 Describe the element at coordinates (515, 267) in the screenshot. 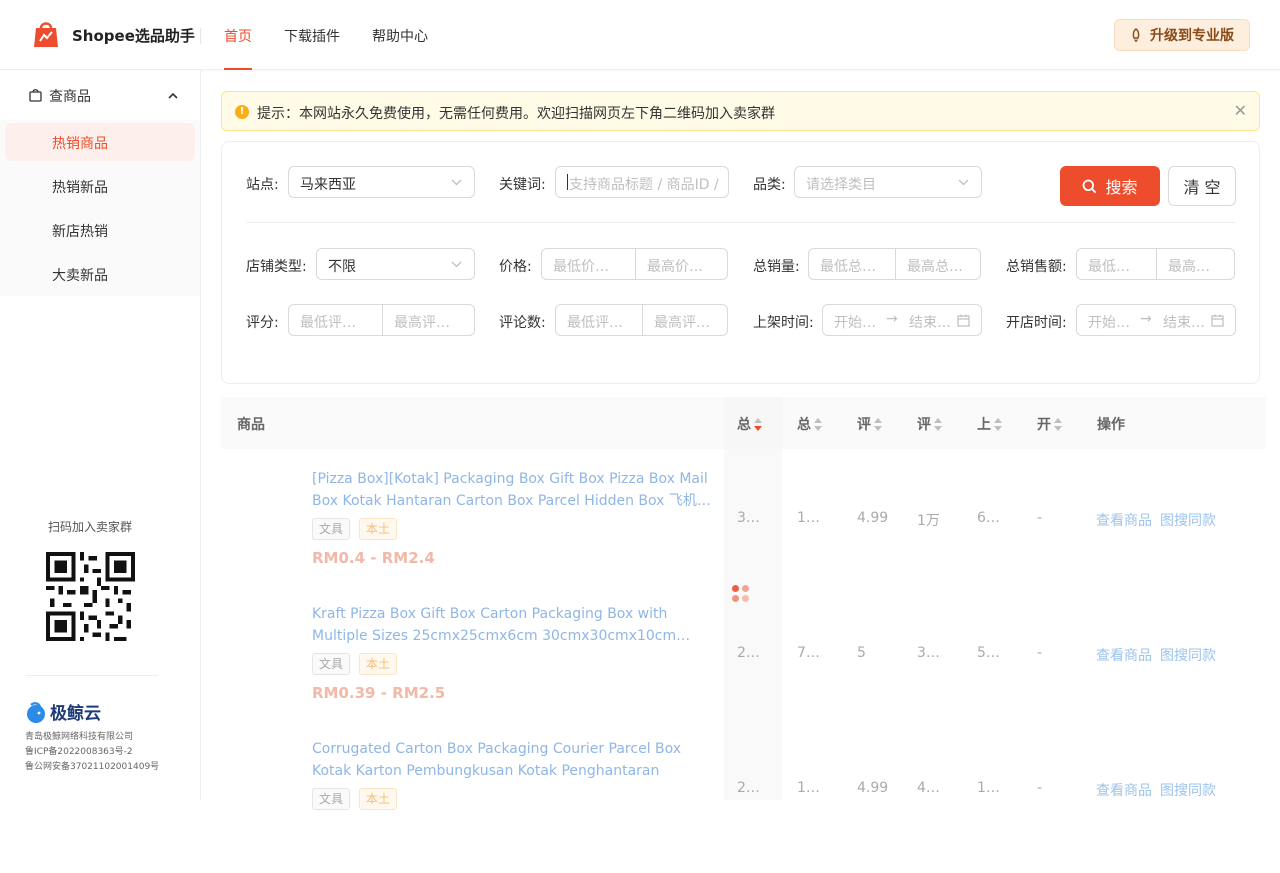

I see `price-label: 价格:` at that location.